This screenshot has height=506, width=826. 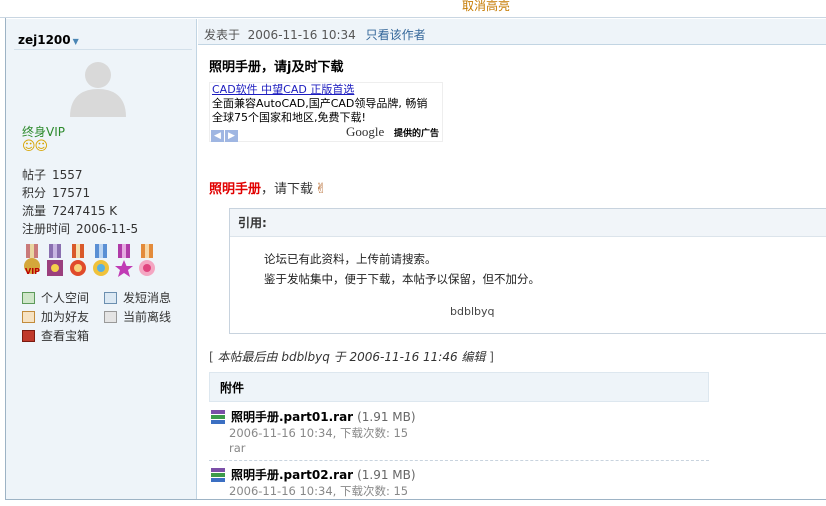 I want to click on edit-notice: [ 本帖最后由 bdblbyq 于 2006-11-16 11:46 编辑 ], so click(x=351, y=356).